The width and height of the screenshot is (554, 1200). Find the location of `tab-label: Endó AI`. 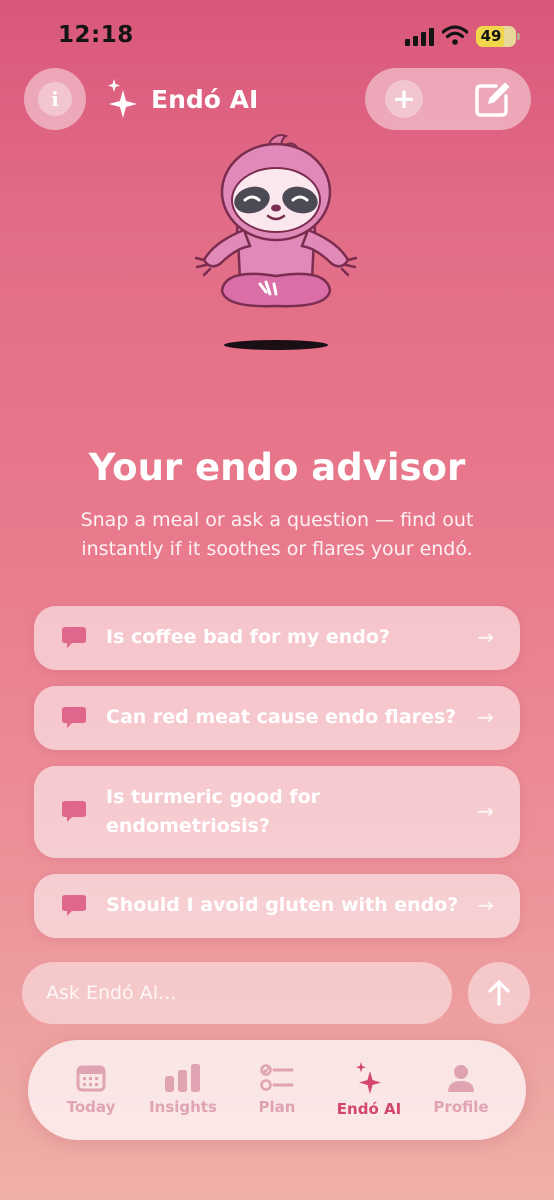

tab-label: Endó AI is located at coordinates (369, 1109).